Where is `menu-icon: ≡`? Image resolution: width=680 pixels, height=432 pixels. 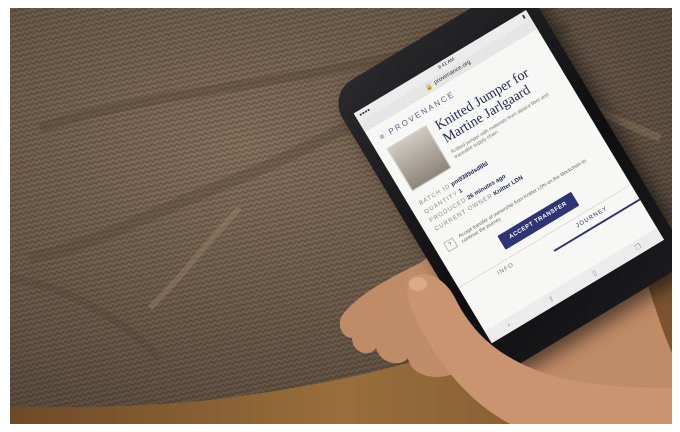 menu-icon: ≡ is located at coordinates (383, 136).